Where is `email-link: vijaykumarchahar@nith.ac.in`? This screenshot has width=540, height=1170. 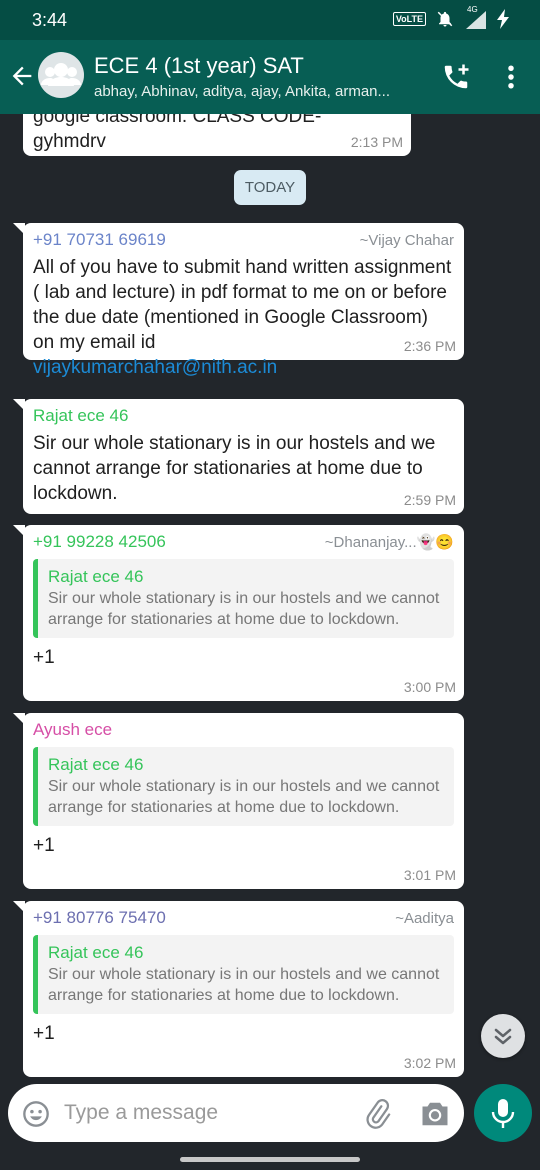
email-link: vijaykumarchahar@nith.ac.in is located at coordinates (243, 367).